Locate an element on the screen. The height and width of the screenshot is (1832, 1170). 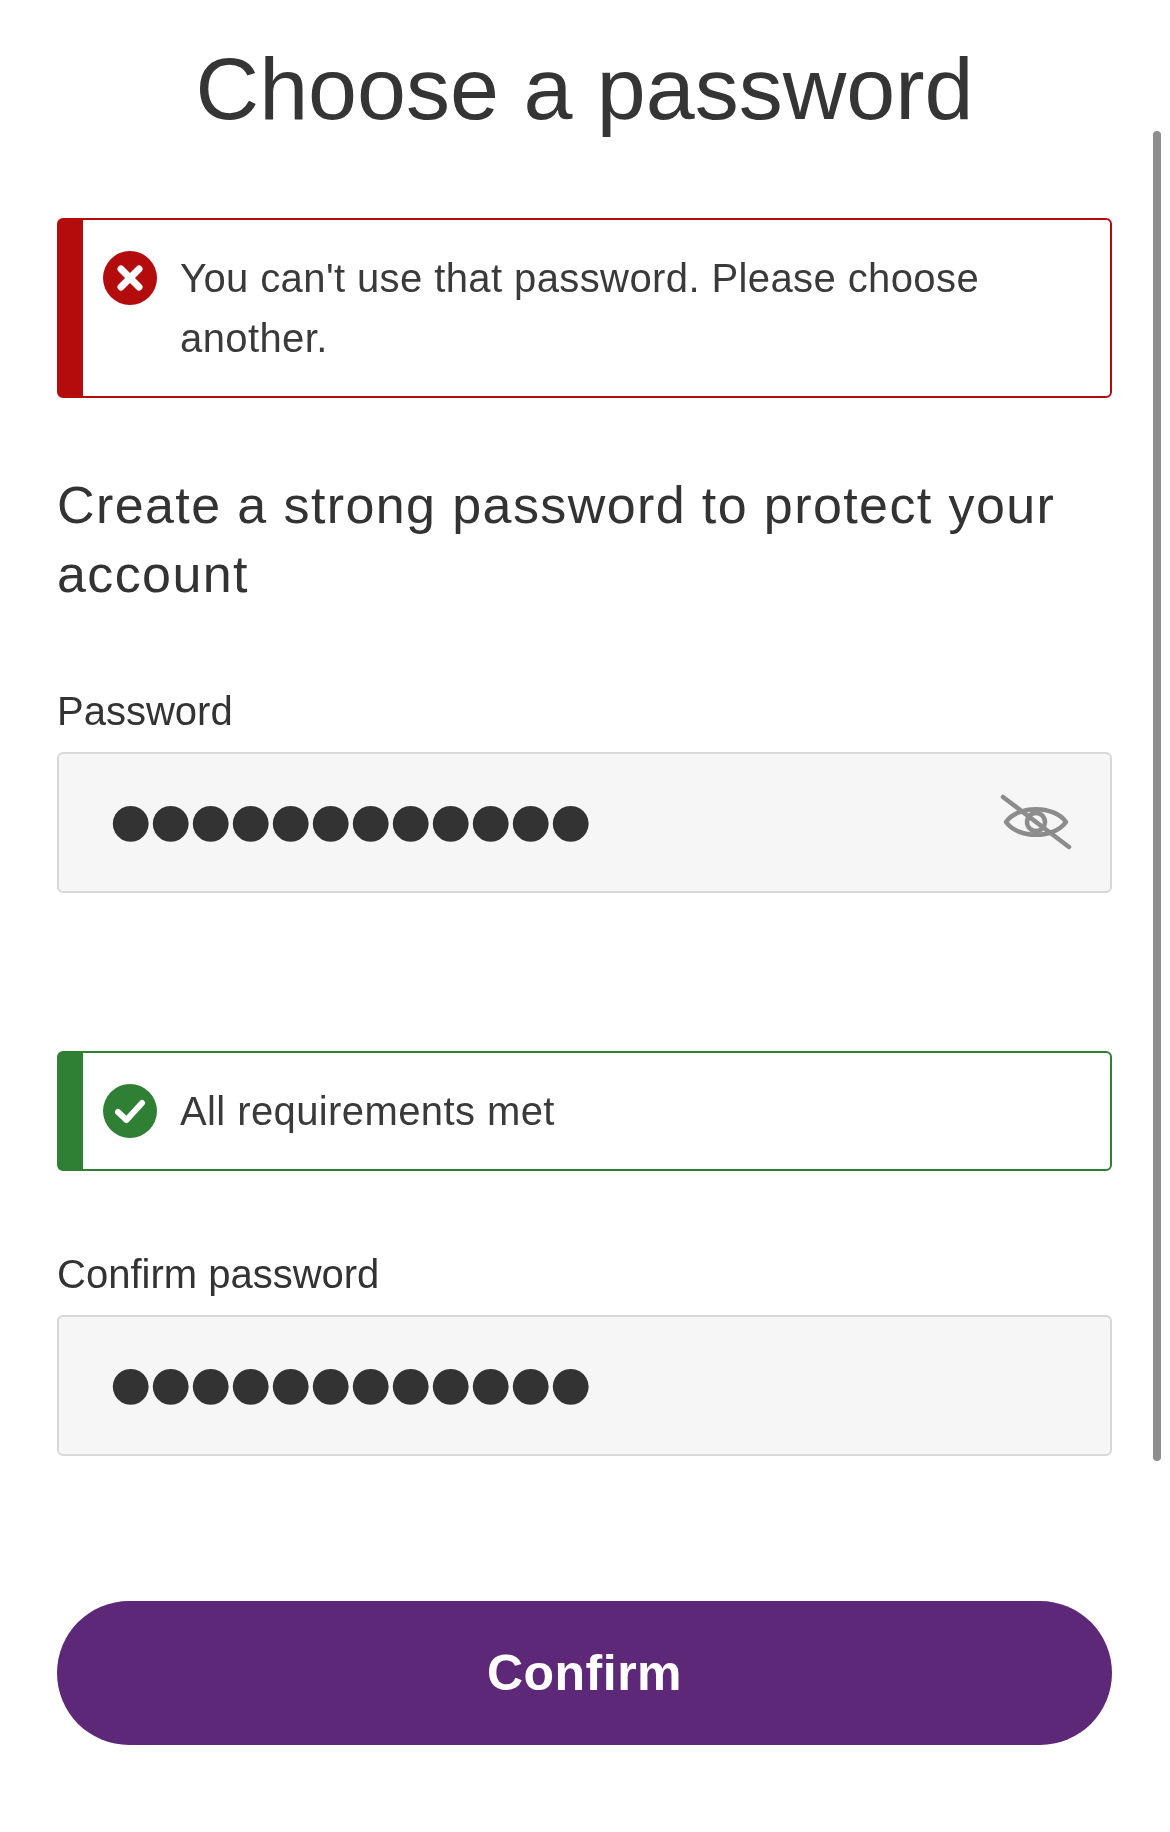
password-field: ●●●●●●●●●●●● is located at coordinates (584, 822).